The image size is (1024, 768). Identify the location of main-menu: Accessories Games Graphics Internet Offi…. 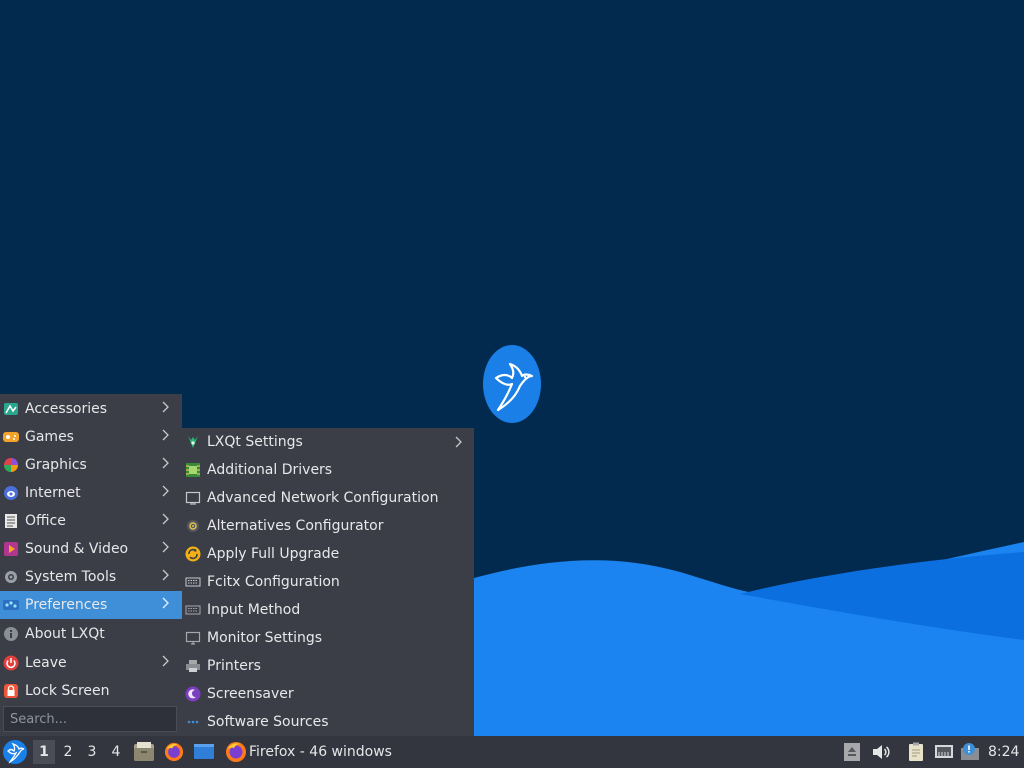
(91, 565).